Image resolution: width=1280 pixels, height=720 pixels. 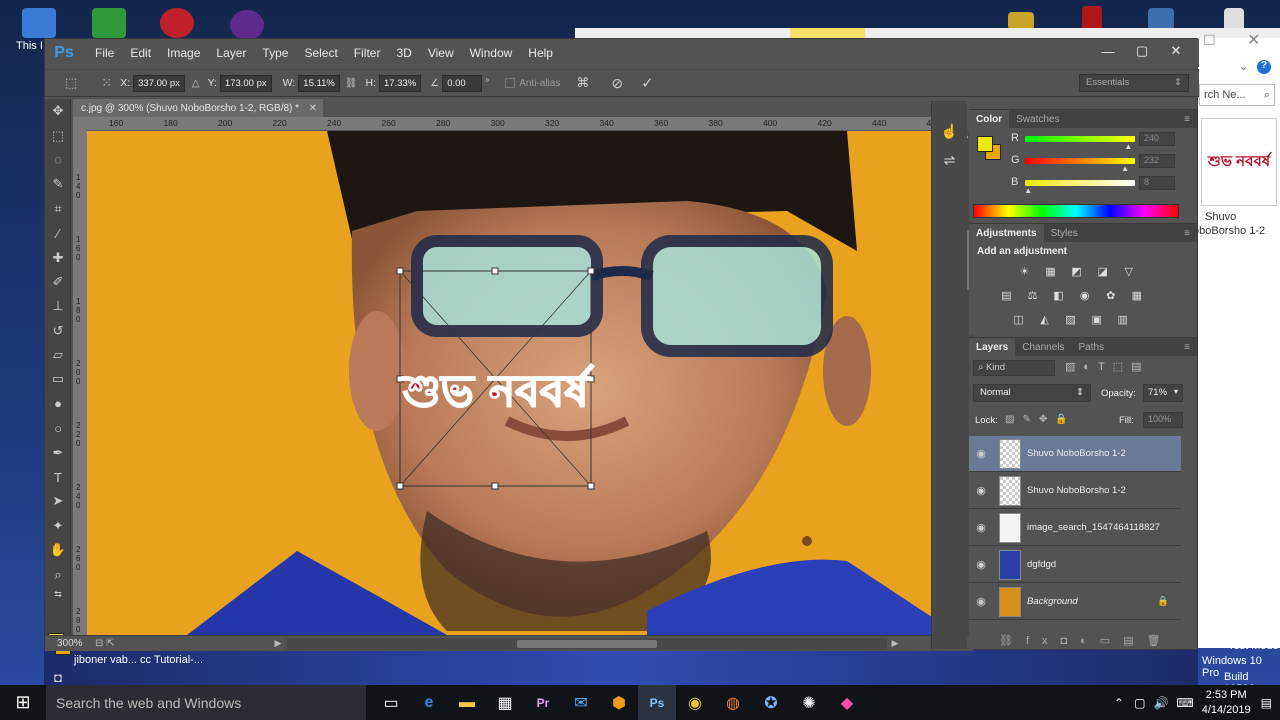 I want to click on layer-filter-icons: ▨◐T⬚▤, so click(x=1107, y=366).